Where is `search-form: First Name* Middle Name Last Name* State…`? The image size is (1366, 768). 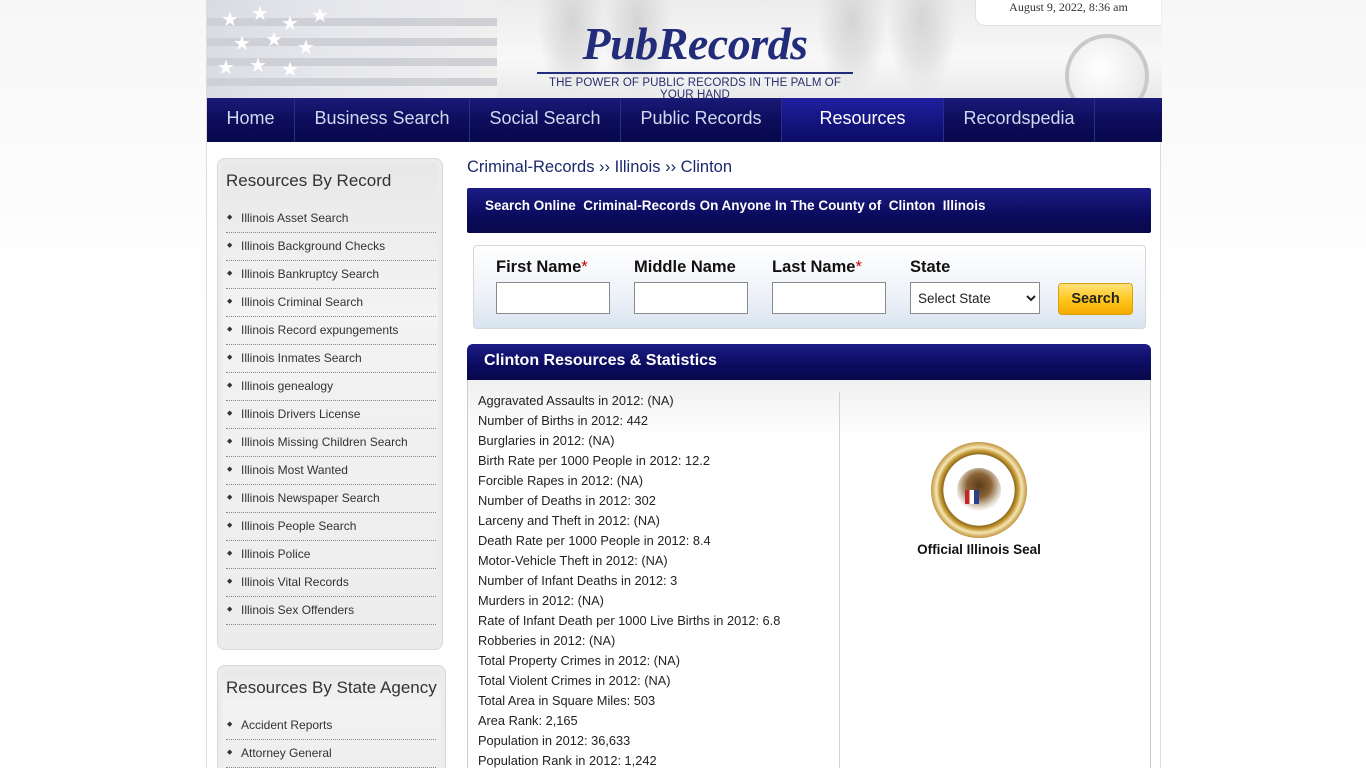 search-form: First Name* Middle Name Last Name* State… is located at coordinates (809, 287).